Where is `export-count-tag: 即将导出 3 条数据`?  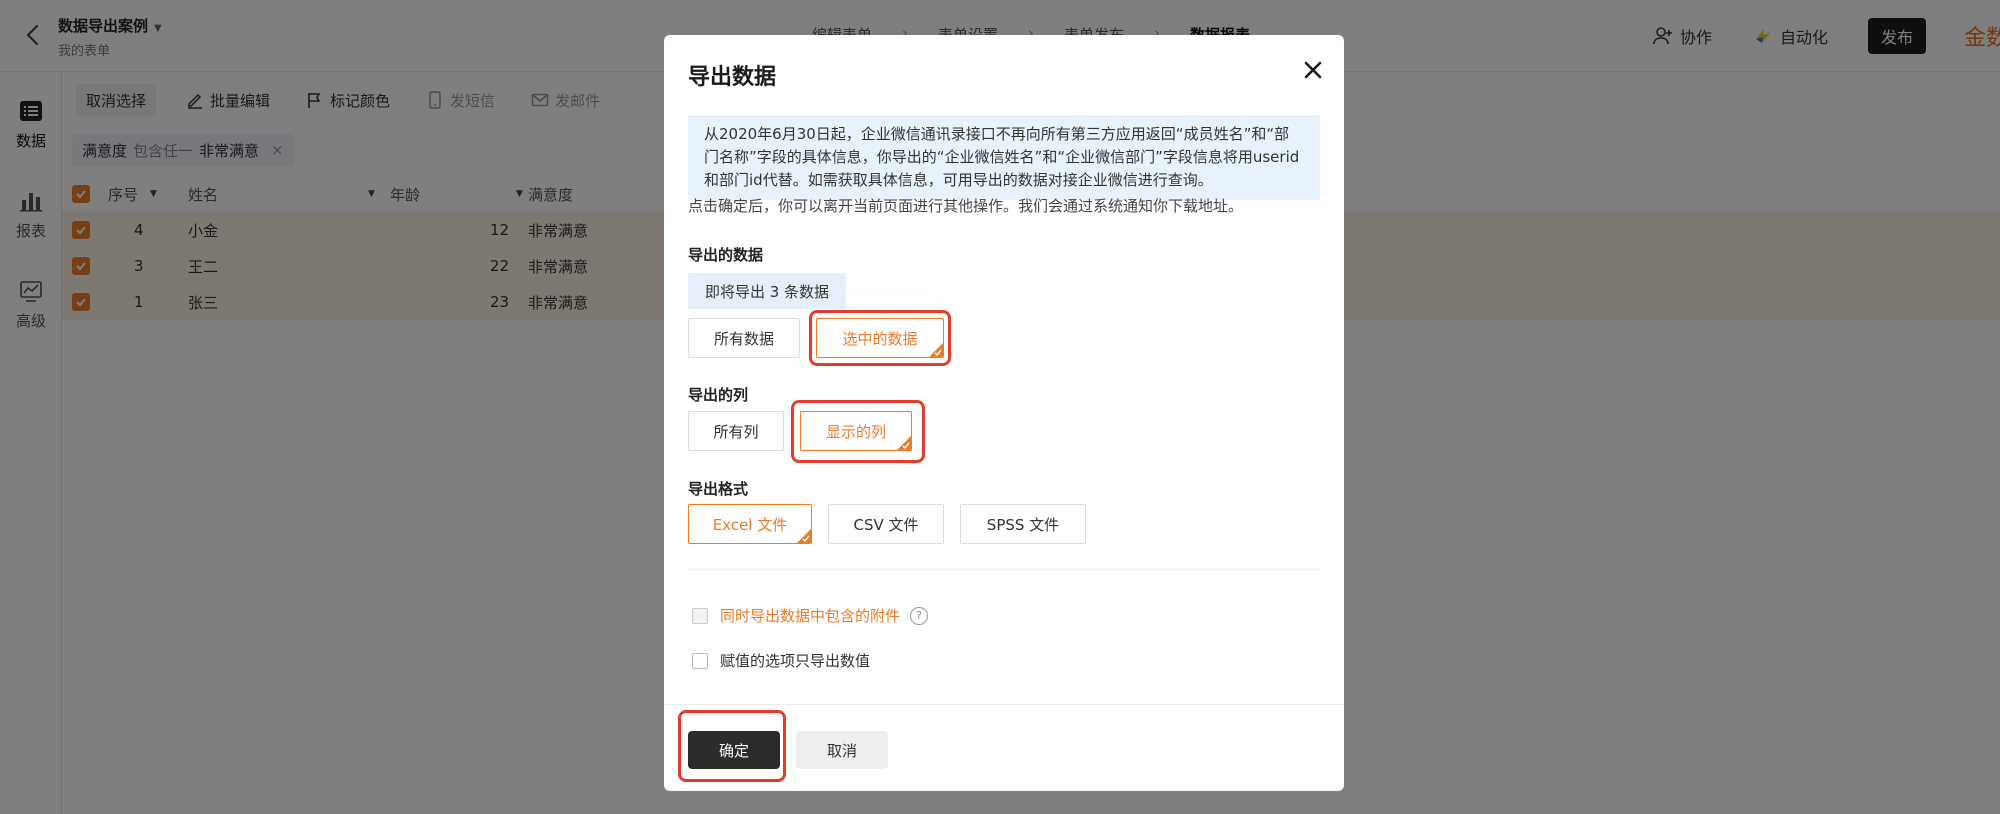
export-count-tag: 即将导出 3 条数据 is located at coordinates (767, 291).